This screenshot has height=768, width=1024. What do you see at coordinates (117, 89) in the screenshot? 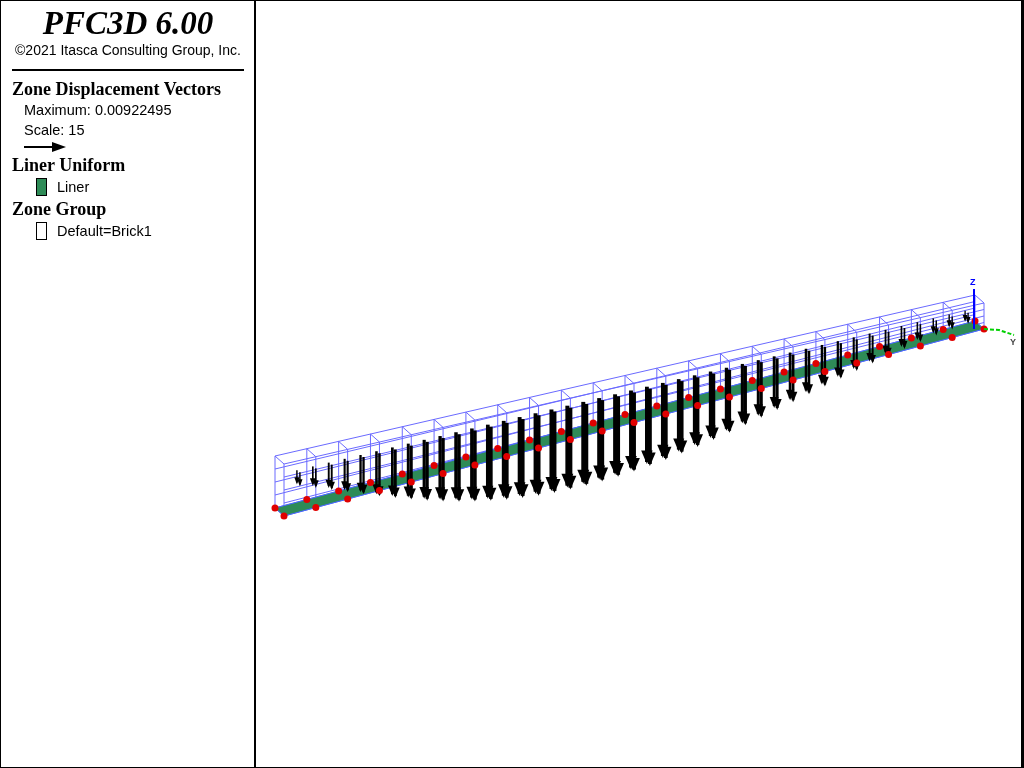
I see `legend-title: Zone Displacement Vectors` at bounding box center [117, 89].